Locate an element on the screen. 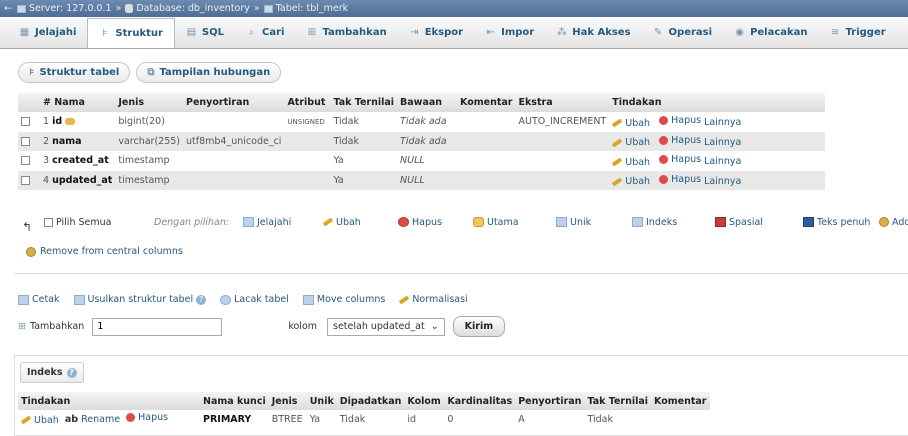 The image size is (908, 436). breadcrumb-database: Database: db_inventory is located at coordinates (187, 8).